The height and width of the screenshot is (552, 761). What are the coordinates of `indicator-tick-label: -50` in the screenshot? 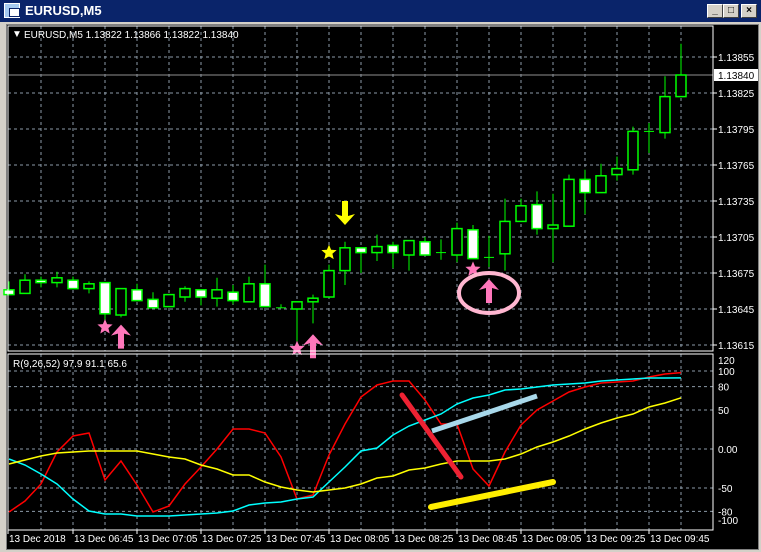 It's located at (725, 489).